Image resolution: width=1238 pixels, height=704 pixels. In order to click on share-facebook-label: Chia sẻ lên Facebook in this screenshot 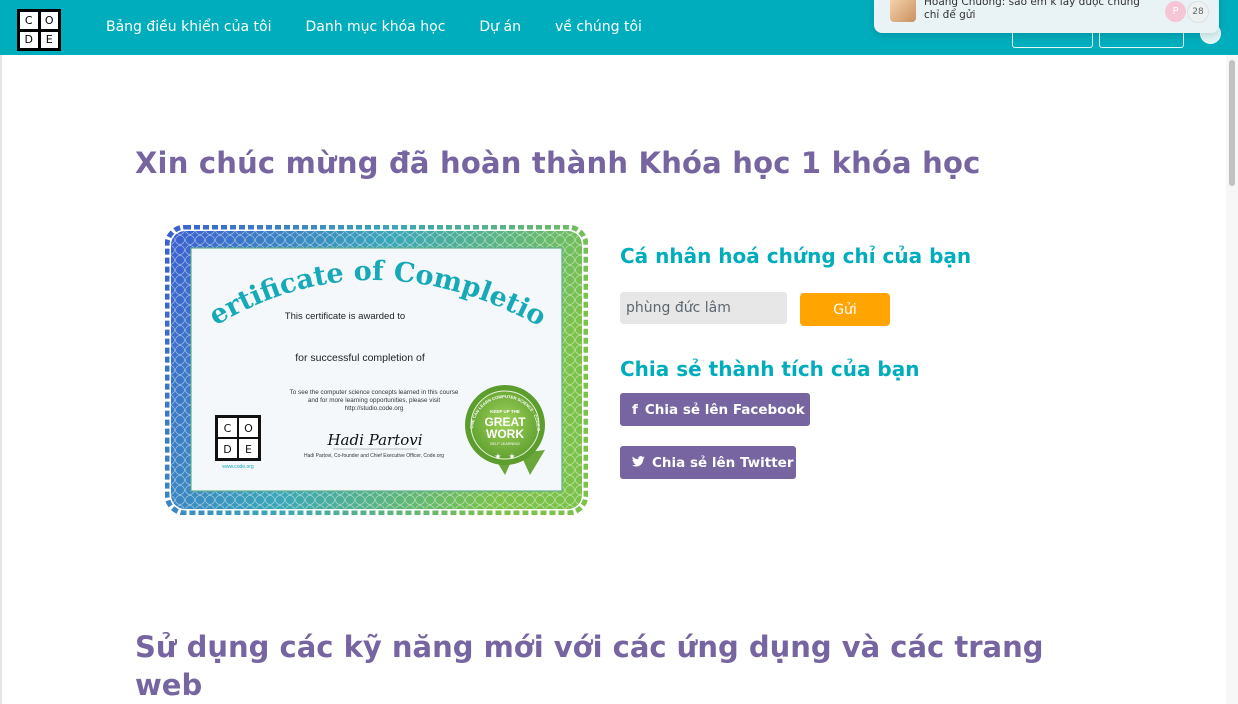, I will do `click(724, 409)`.